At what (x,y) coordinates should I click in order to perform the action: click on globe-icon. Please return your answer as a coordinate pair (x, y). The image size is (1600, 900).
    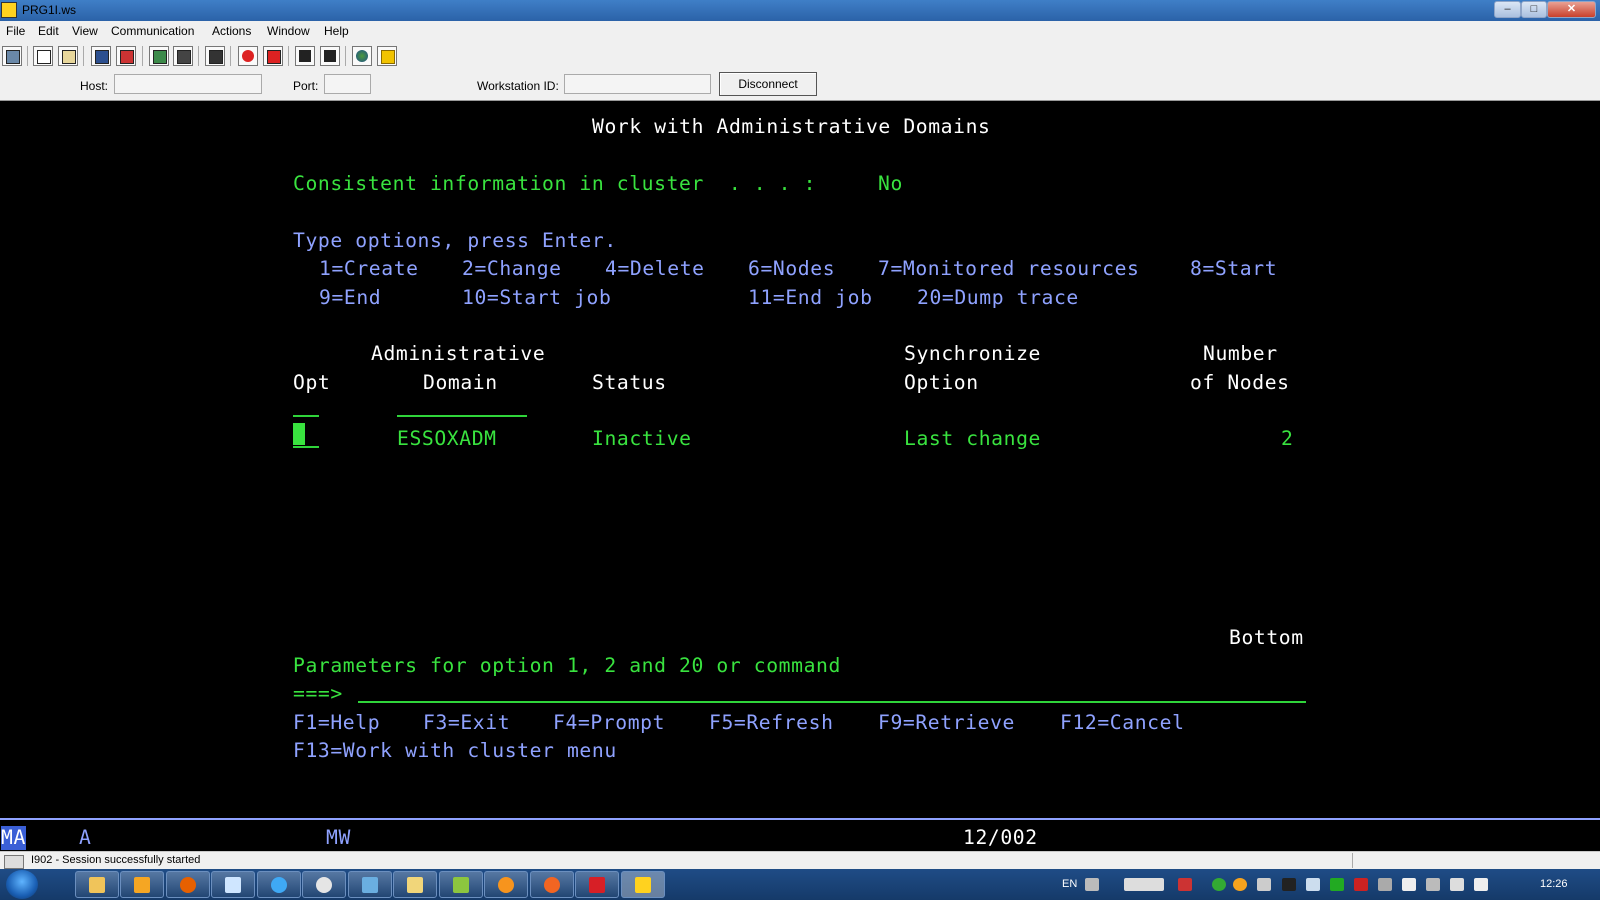
    Looking at the image, I should click on (362, 56).